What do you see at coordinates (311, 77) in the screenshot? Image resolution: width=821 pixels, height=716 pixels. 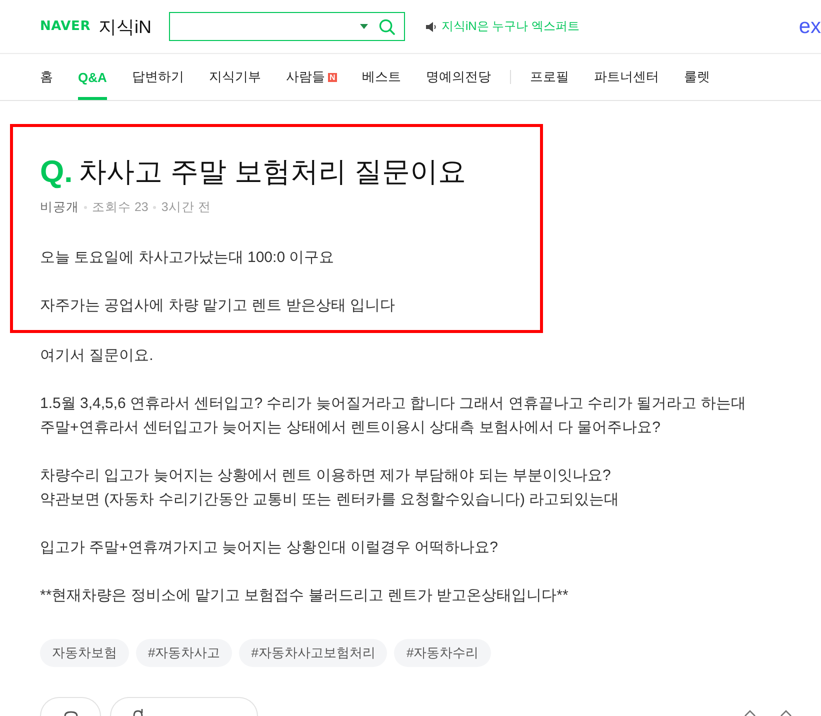 I see `nav-tab: 사람들 N` at bounding box center [311, 77].